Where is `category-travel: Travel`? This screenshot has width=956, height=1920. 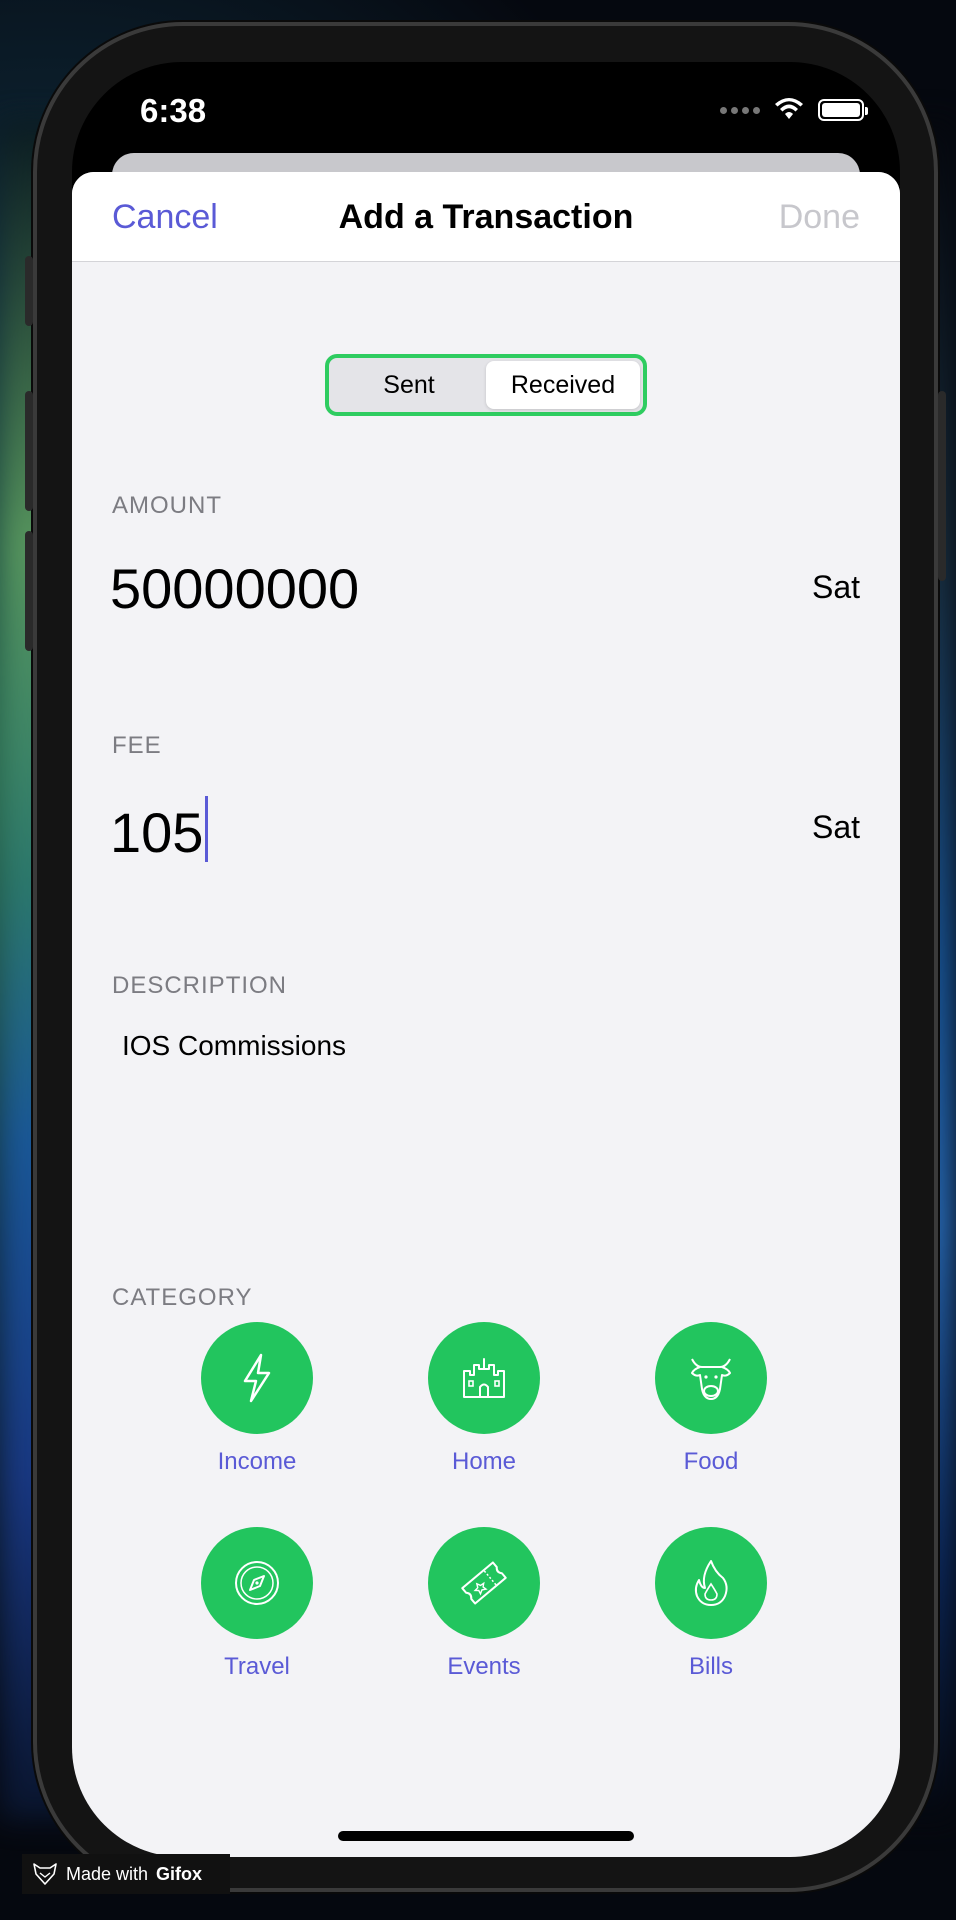 category-travel: Travel is located at coordinates (257, 1604).